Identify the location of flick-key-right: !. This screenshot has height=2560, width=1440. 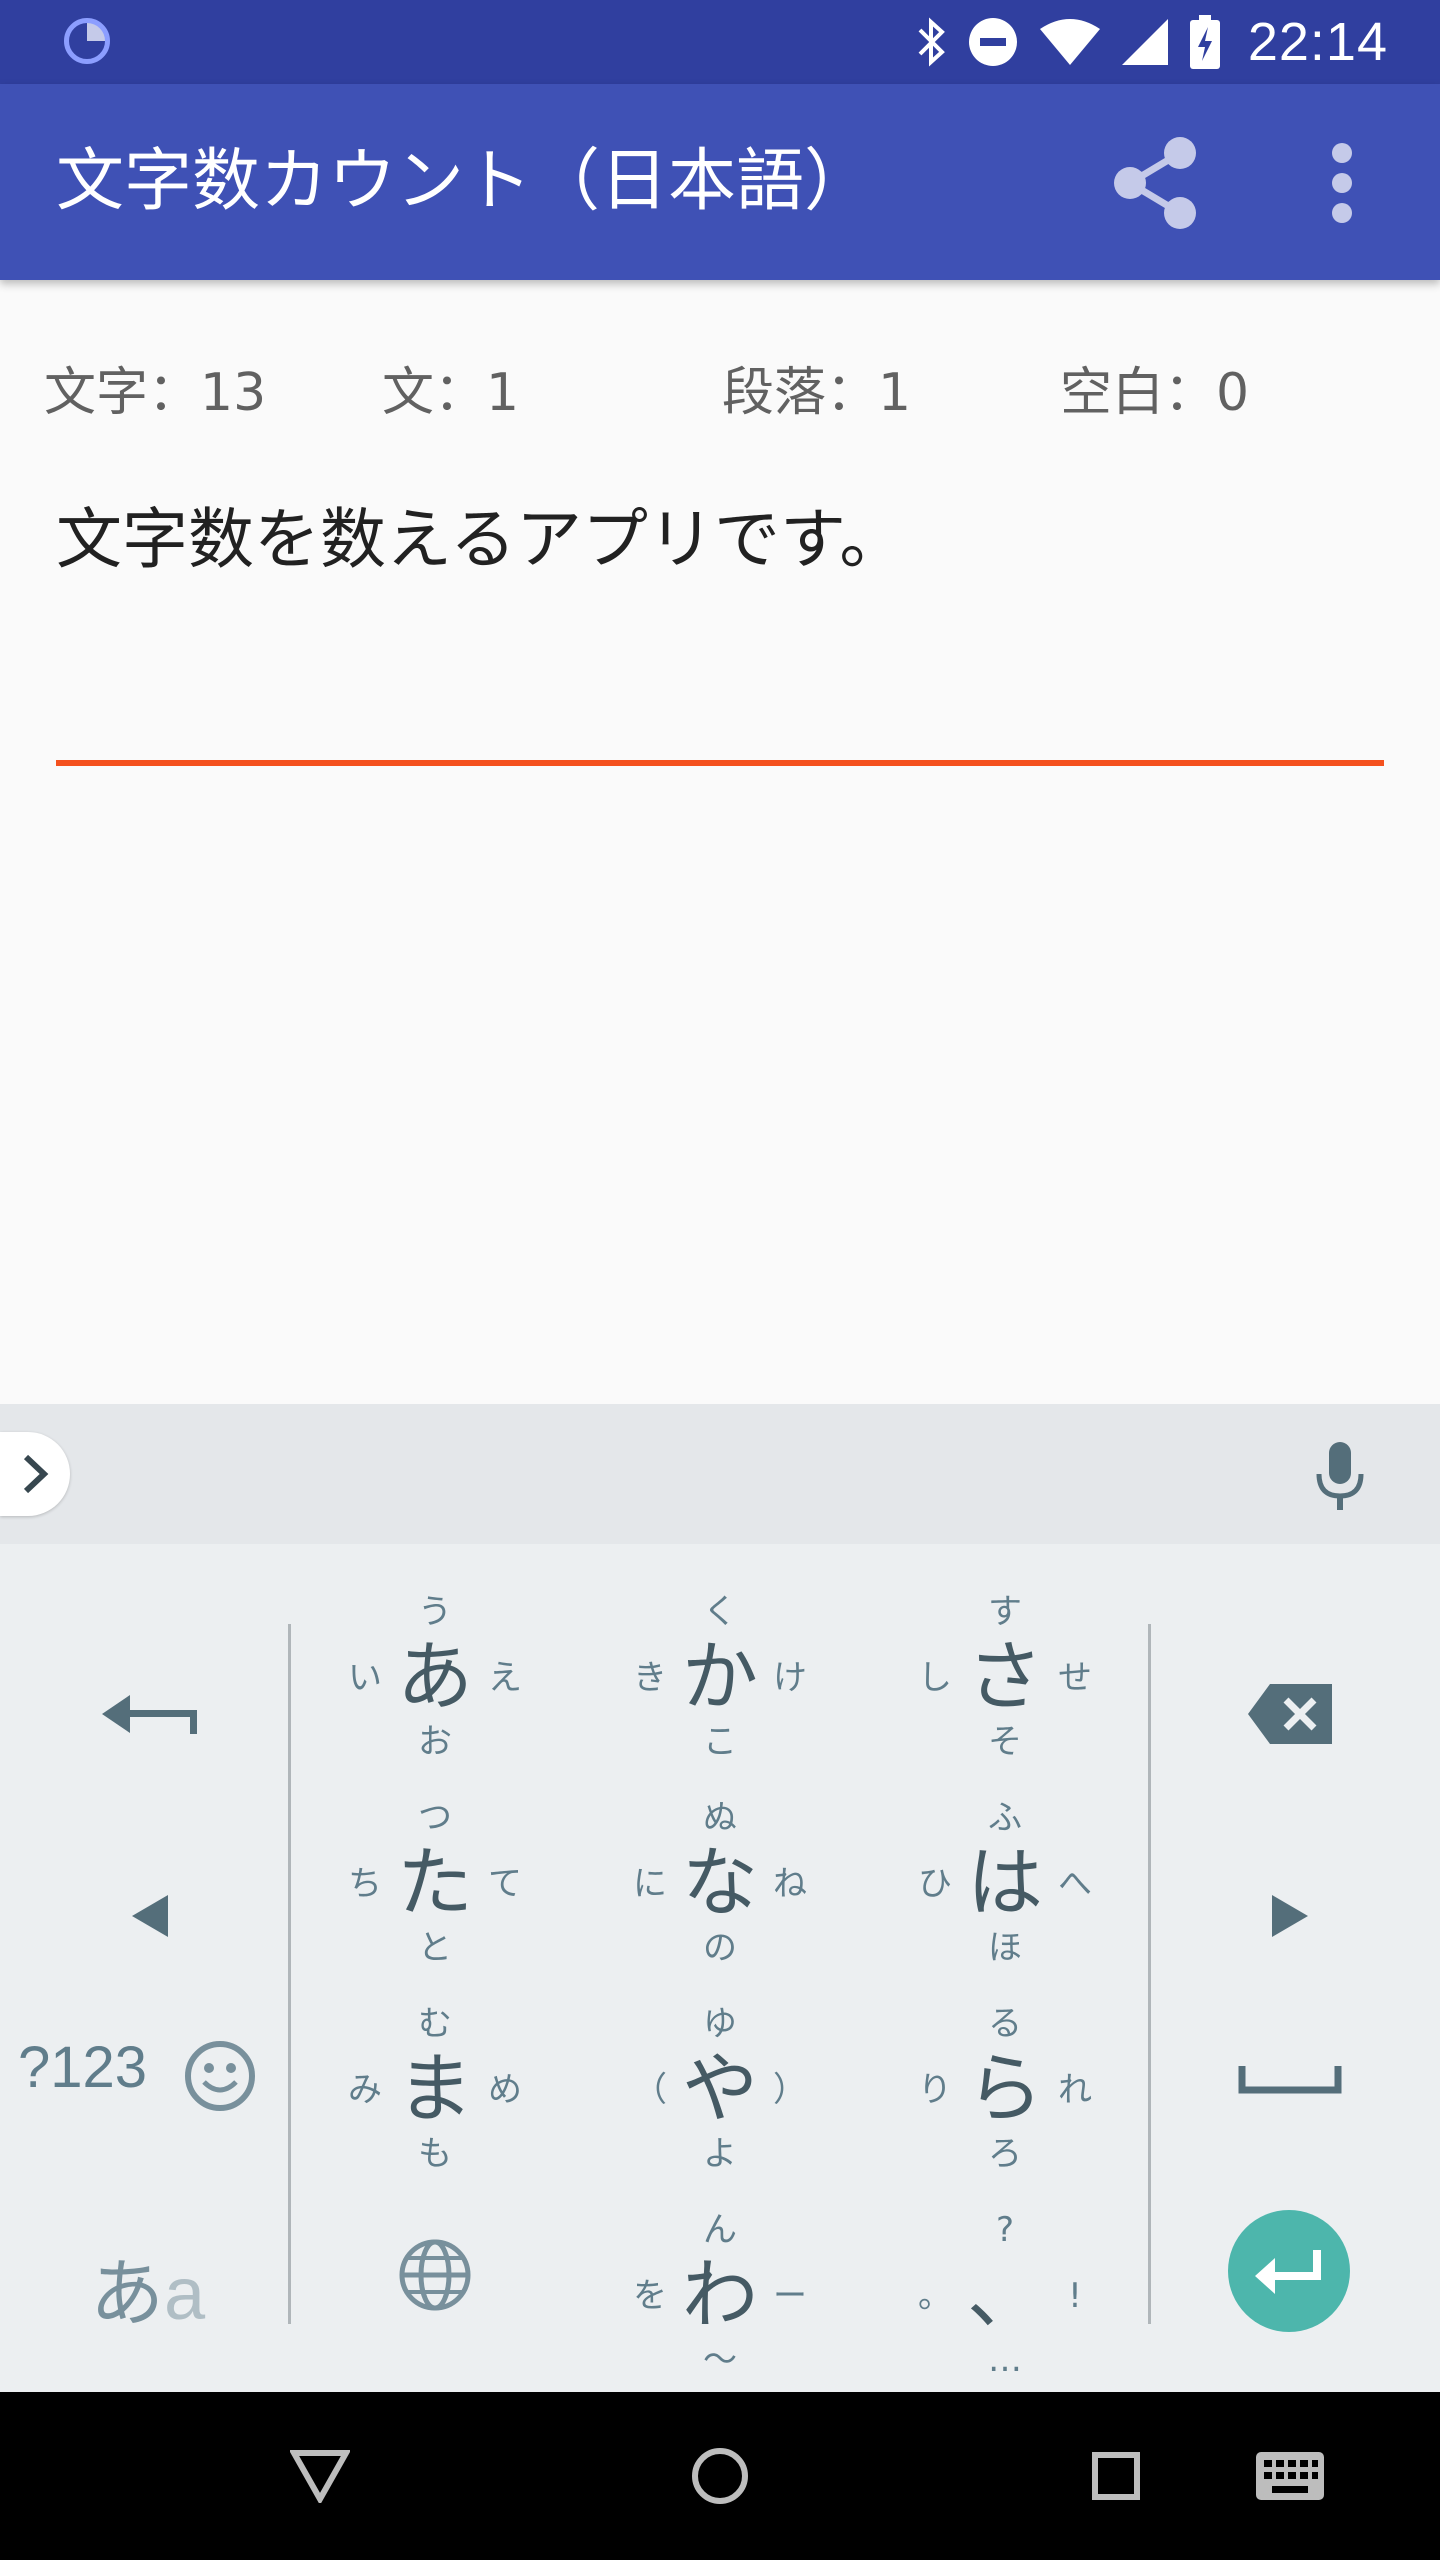
(1075, 2296).